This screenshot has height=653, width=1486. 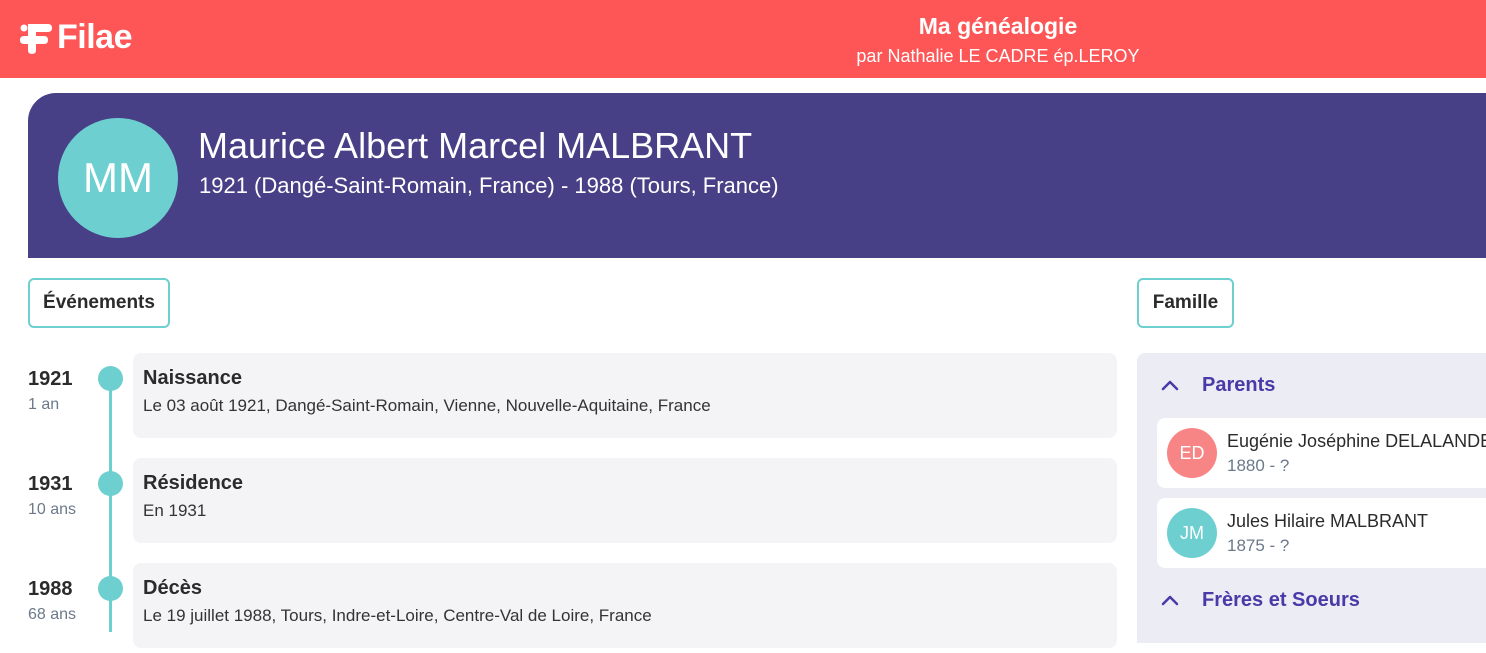 What do you see at coordinates (99, 303) in the screenshot?
I see `events-section-button: Événements` at bounding box center [99, 303].